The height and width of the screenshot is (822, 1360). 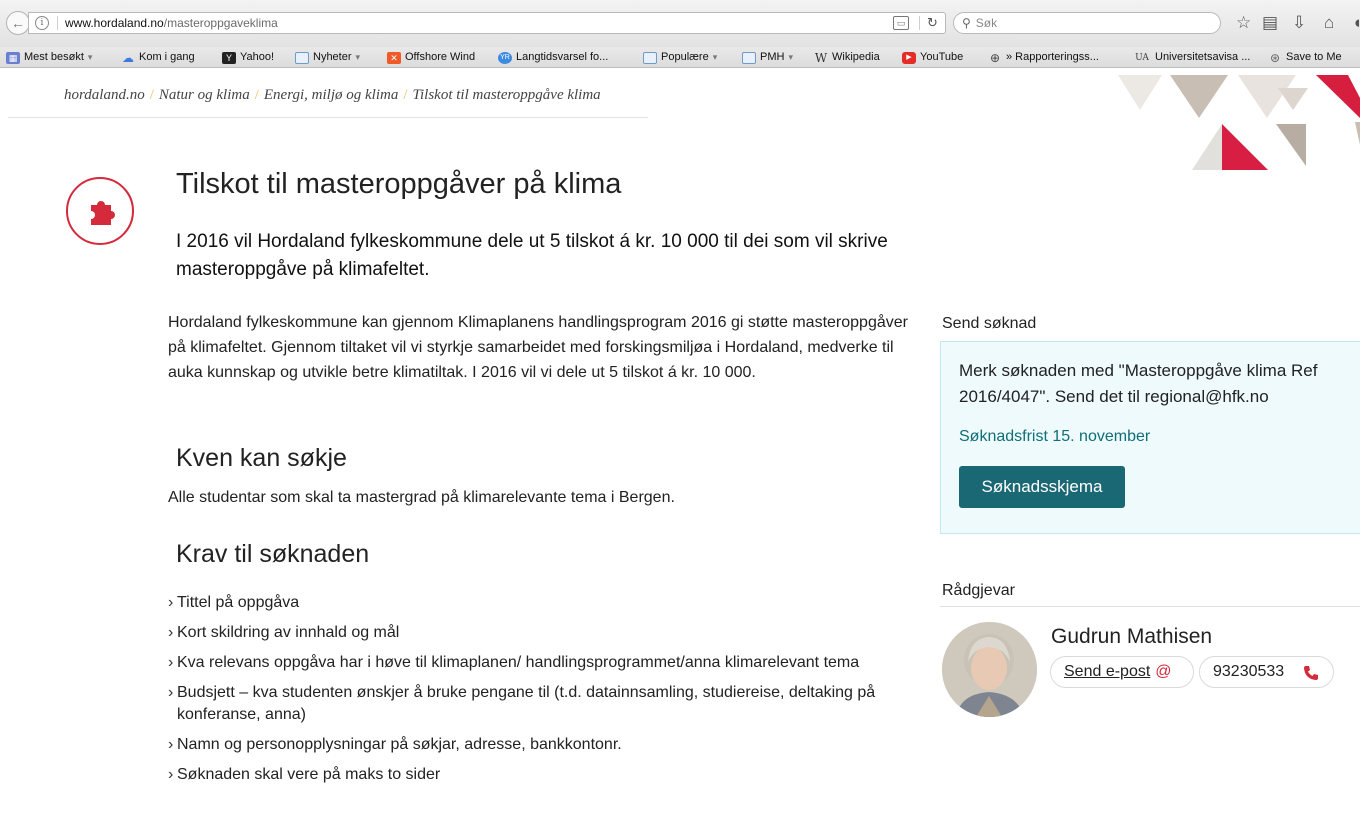 What do you see at coordinates (440, 57) in the screenshot?
I see `bookmark-label: Offshore Wind` at bounding box center [440, 57].